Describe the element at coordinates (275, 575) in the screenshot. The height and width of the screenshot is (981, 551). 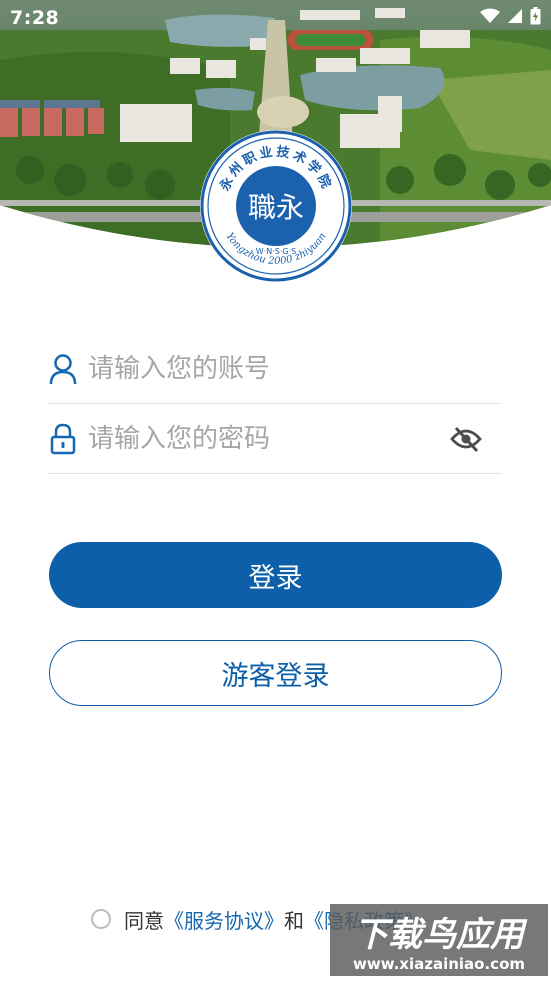
I see `login-button: 登录` at that location.